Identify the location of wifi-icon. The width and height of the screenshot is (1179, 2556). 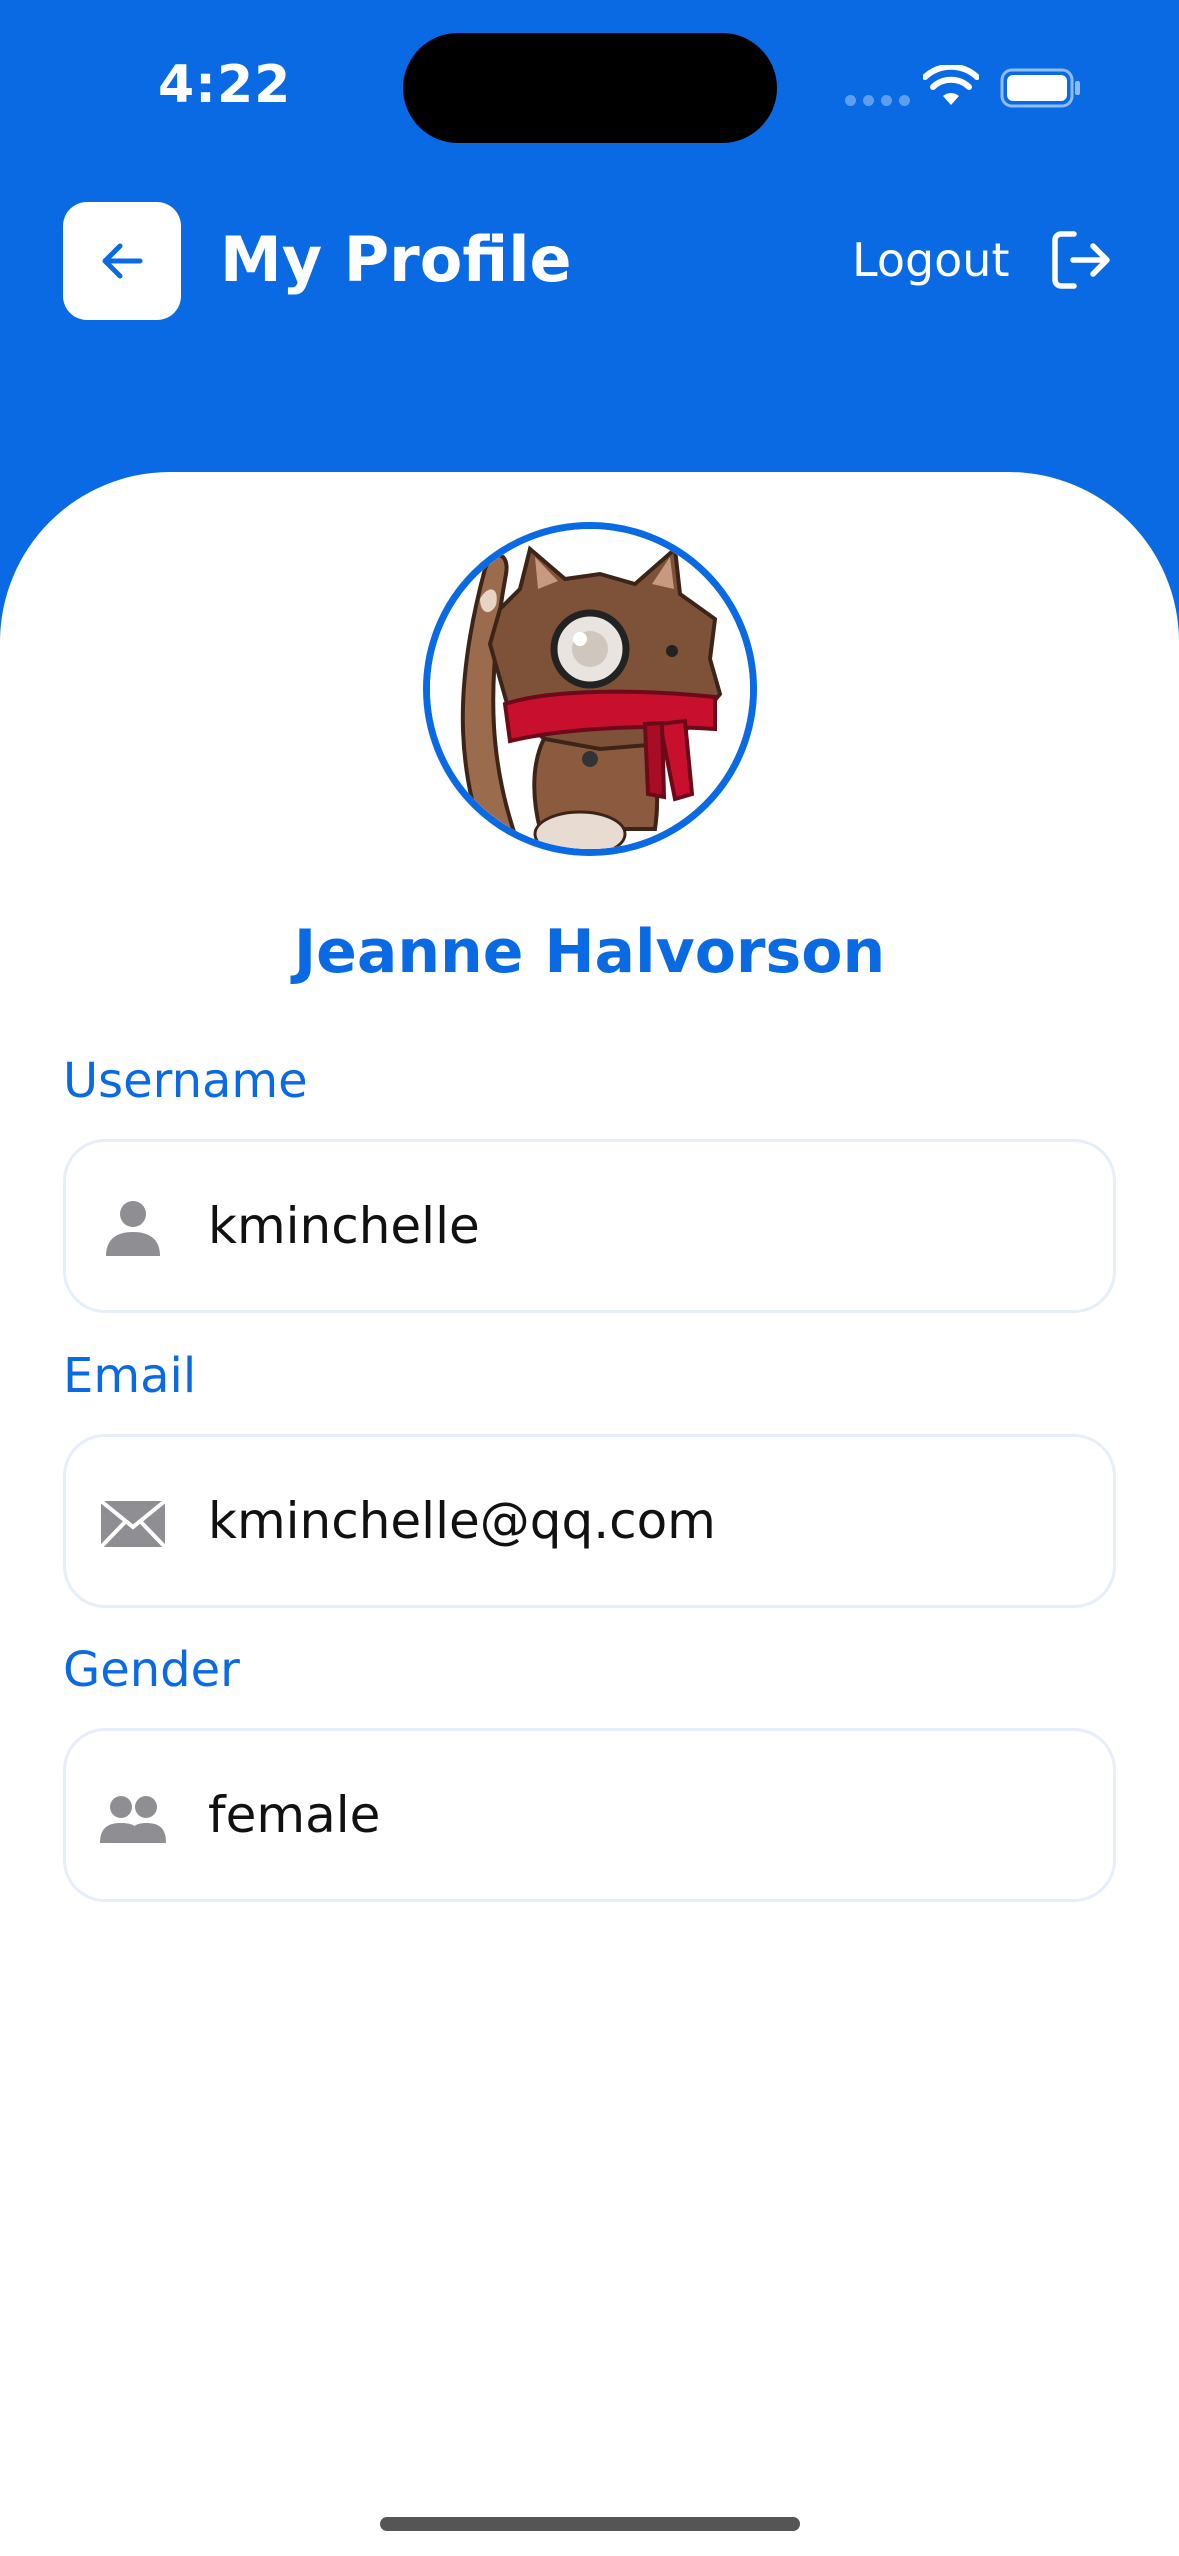
(951, 85).